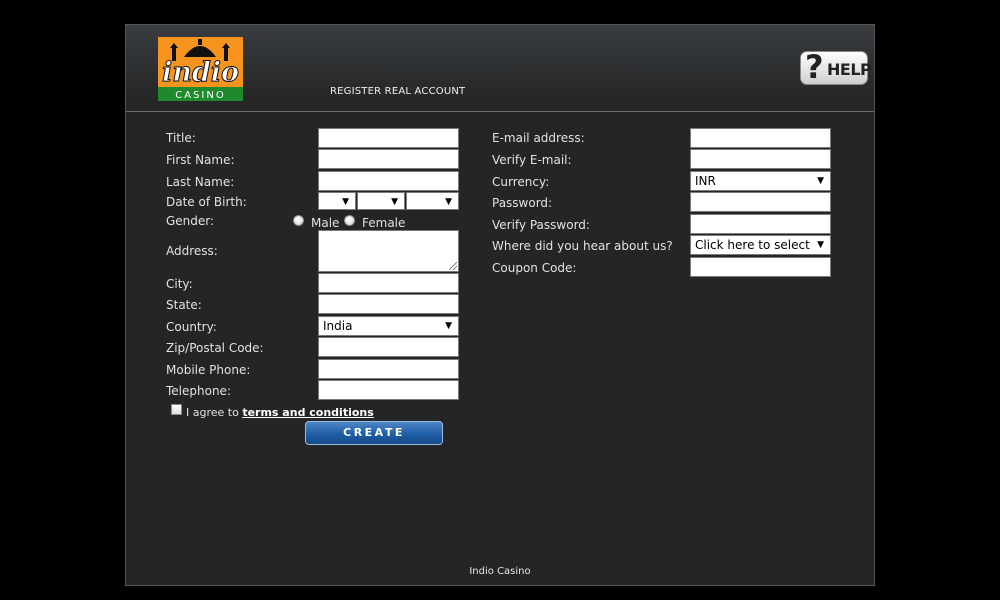 This screenshot has width=1000, height=600. What do you see at coordinates (192, 251) in the screenshot?
I see `address-label: Address:` at bounding box center [192, 251].